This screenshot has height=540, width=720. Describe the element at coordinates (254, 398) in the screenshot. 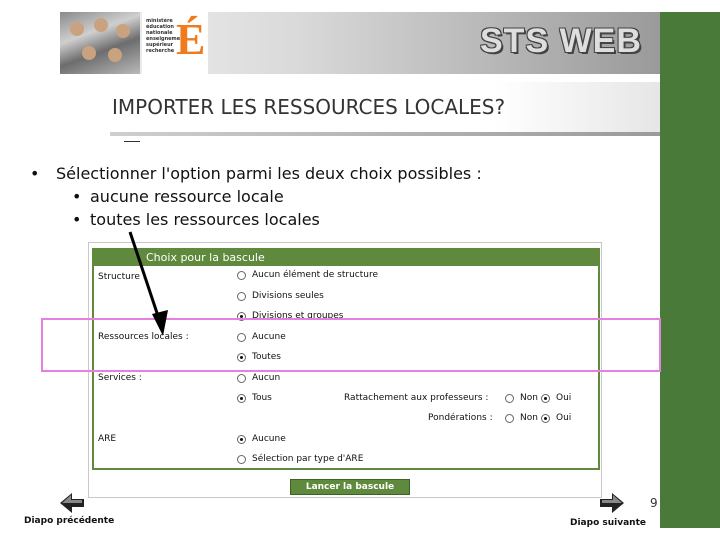

I see `services-option-all: Tous` at that location.